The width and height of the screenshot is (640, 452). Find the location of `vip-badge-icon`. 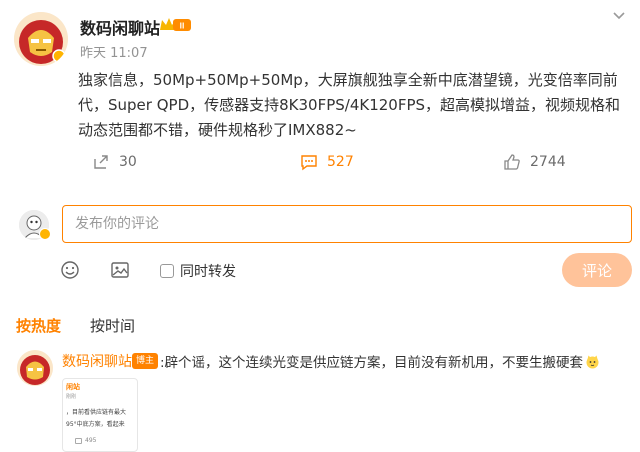

vip-badge-icon is located at coordinates (45, 234).